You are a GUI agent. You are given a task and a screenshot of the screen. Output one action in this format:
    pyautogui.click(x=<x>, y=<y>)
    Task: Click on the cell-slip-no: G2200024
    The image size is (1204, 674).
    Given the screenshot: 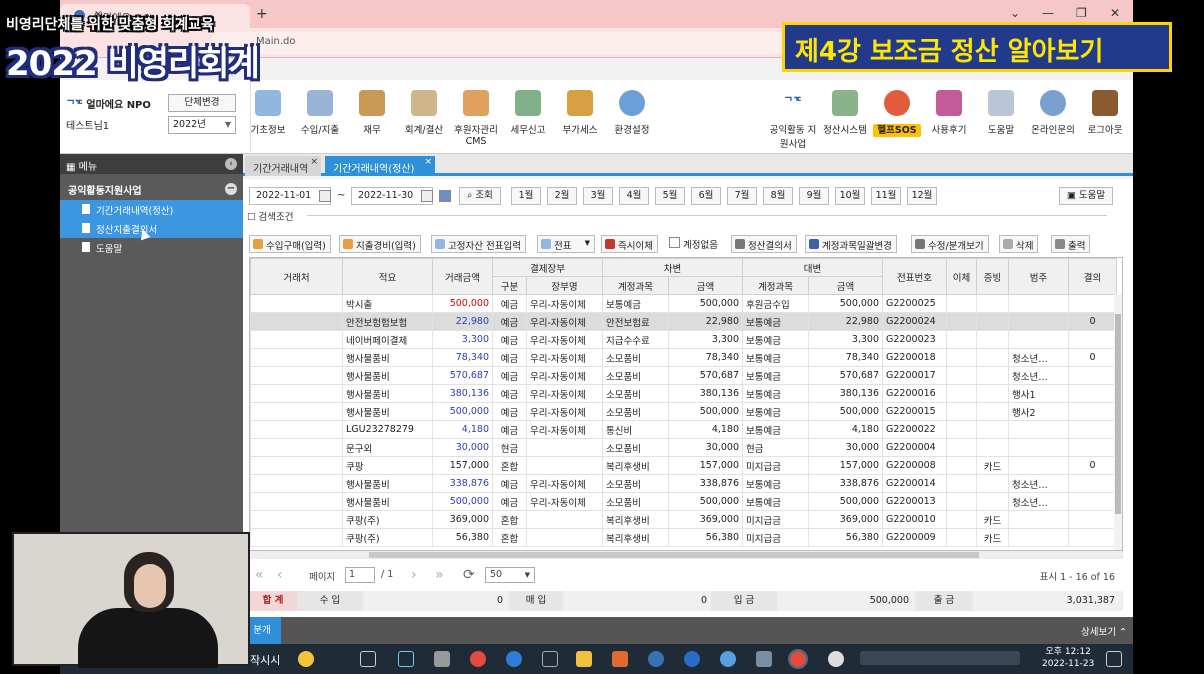 What is the action you would take?
    pyautogui.click(x=915, y=321)
    